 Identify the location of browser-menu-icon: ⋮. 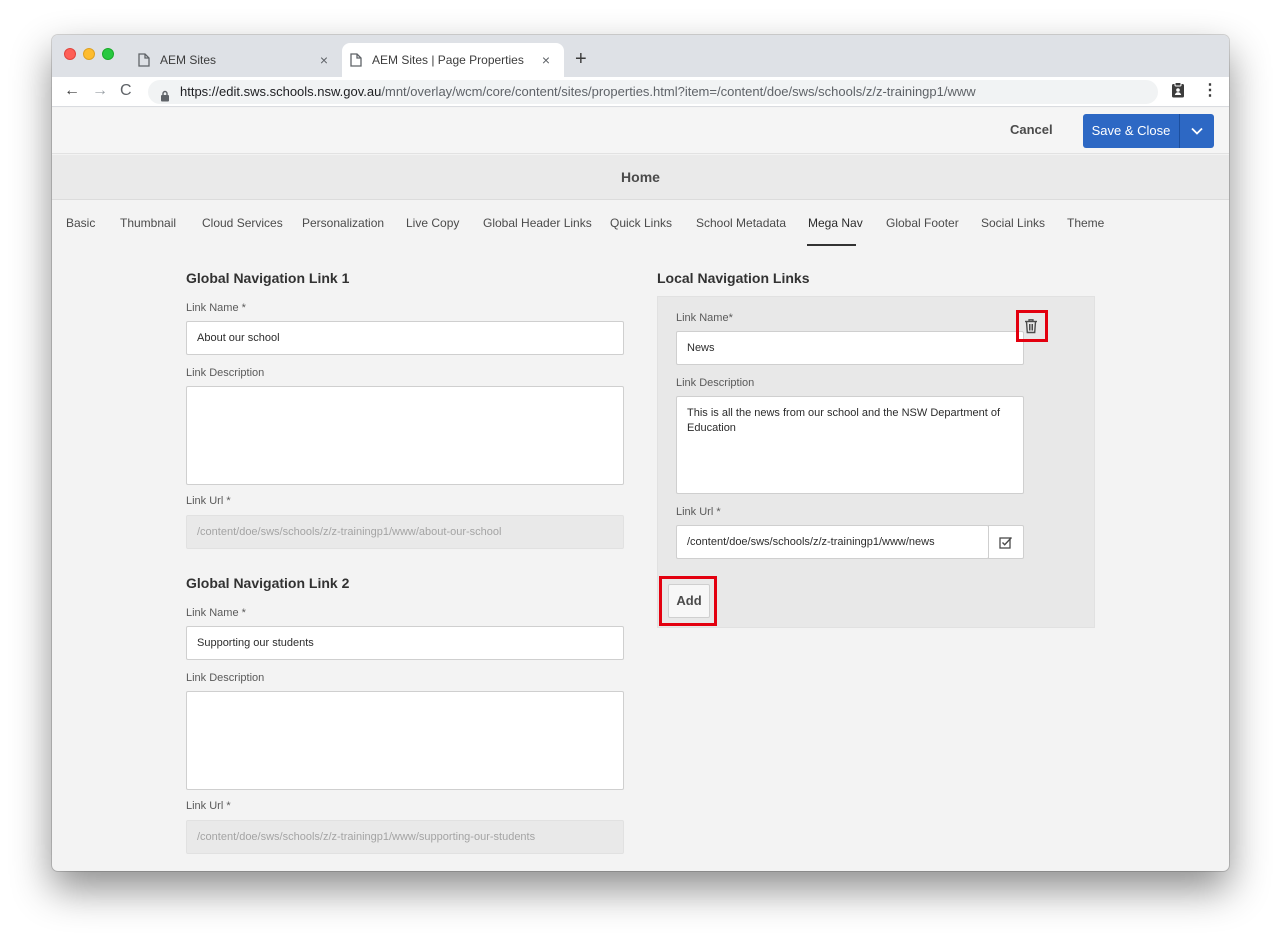
(1210, 91).